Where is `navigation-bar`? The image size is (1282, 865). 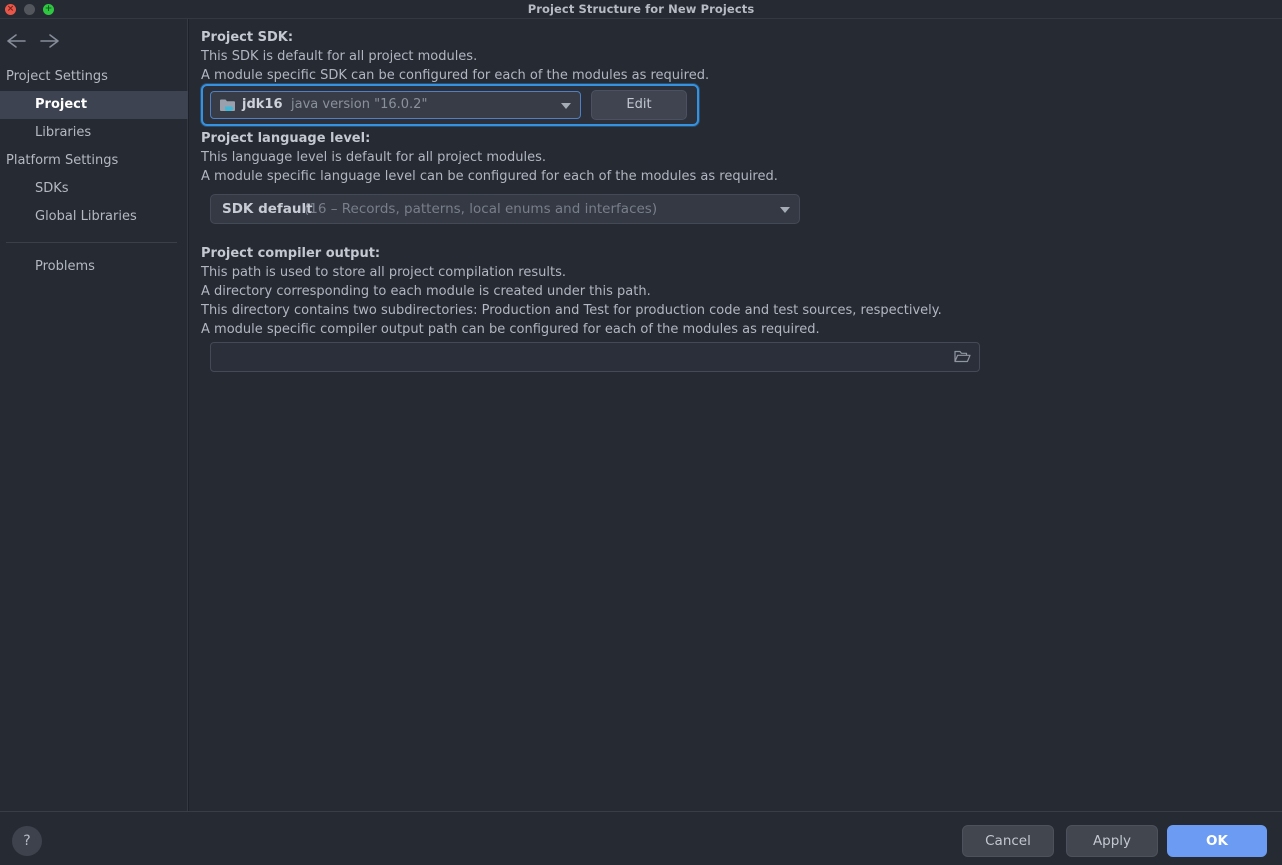
navigation-bar is located at coordinates (94, 41).